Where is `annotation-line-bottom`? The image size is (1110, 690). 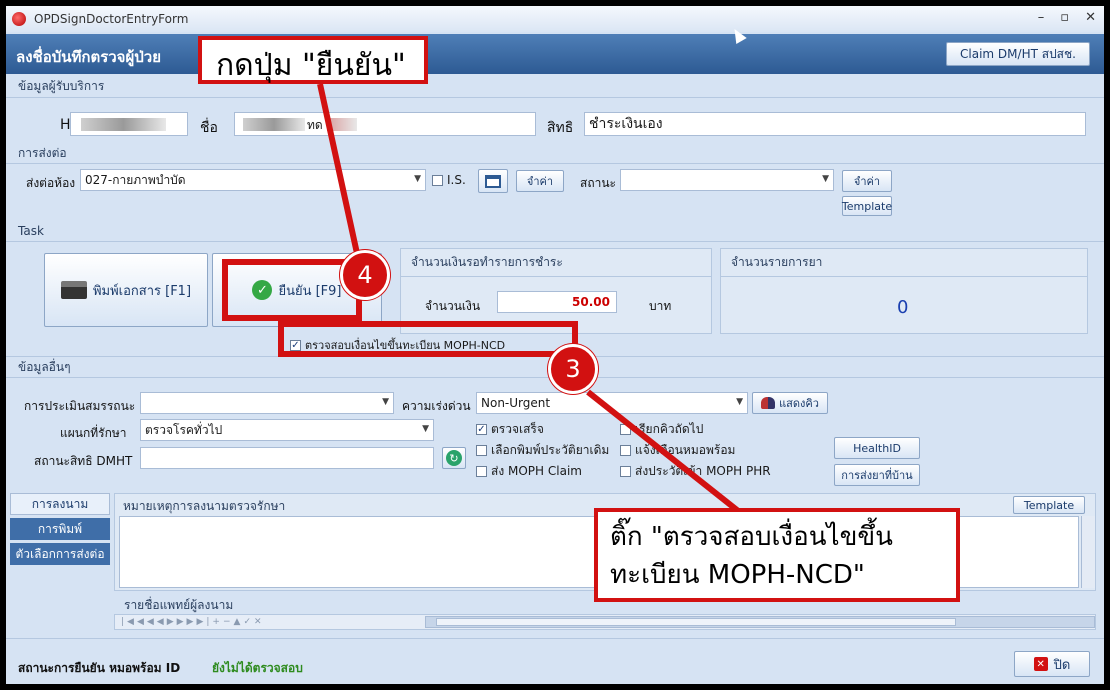 annotation-line-bottom is located at coordinates (665, 453).